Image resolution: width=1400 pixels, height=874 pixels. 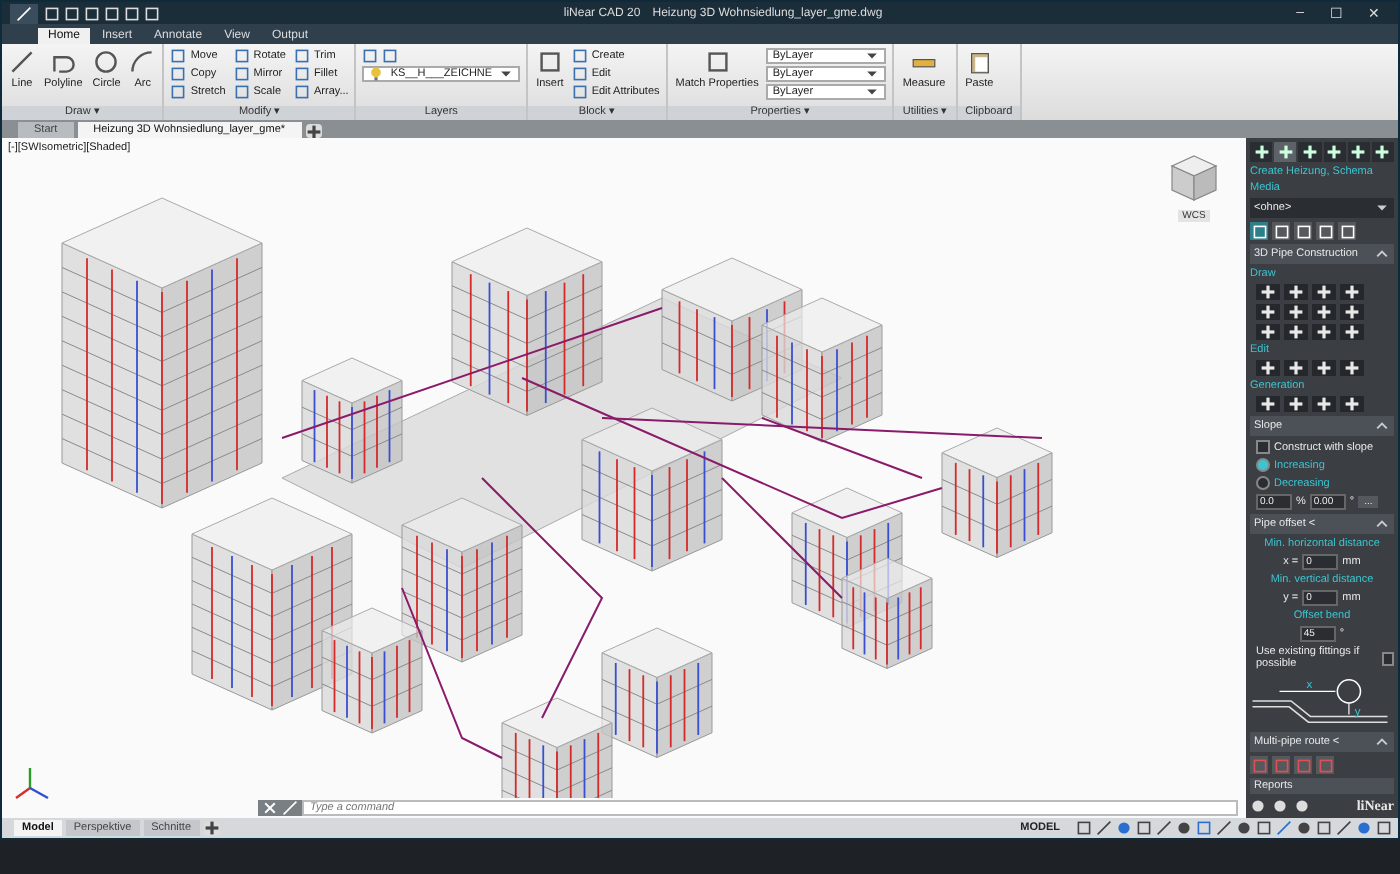 I want to click on new-tab-button, so click(x=313, y=131).